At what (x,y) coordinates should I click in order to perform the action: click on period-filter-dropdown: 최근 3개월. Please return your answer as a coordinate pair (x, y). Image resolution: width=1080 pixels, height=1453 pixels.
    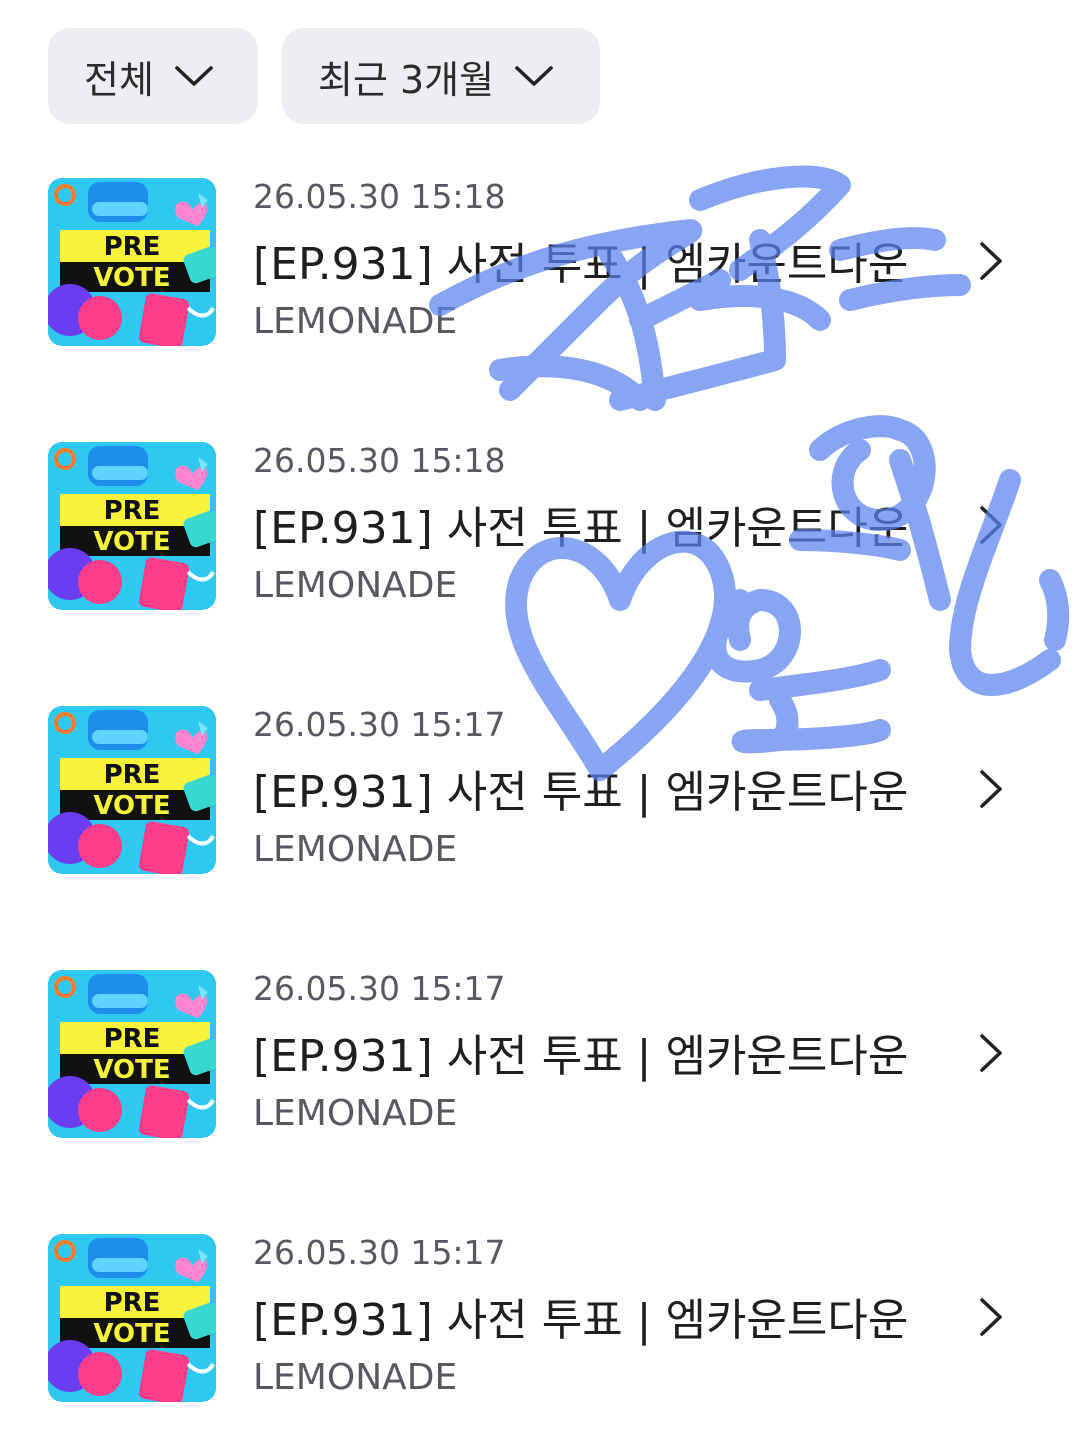
    Looking at the image, I should click on (441, 76).